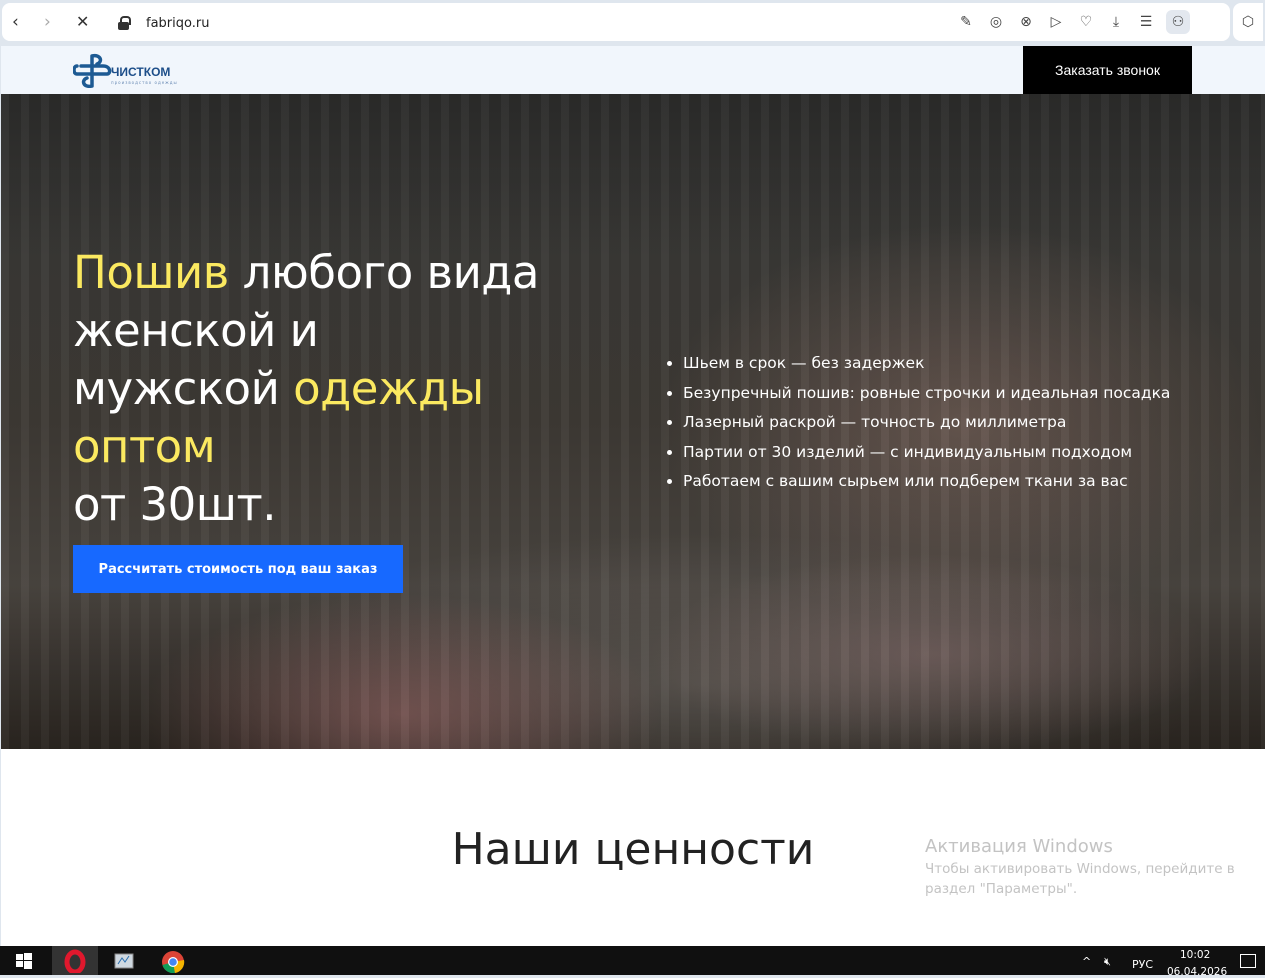 Image resolution: width=1265 pixels, height=978 pixels. I want to click on app-taskbar-button, so click(124, 960).